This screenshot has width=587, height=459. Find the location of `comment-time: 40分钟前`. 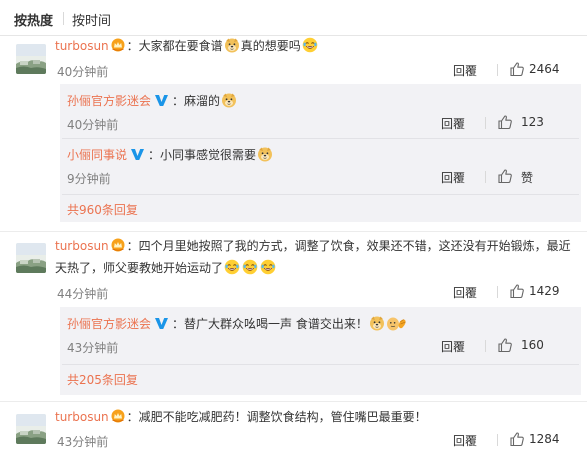

comment-time: 40分钟前 is located at coordinates (83, 72).